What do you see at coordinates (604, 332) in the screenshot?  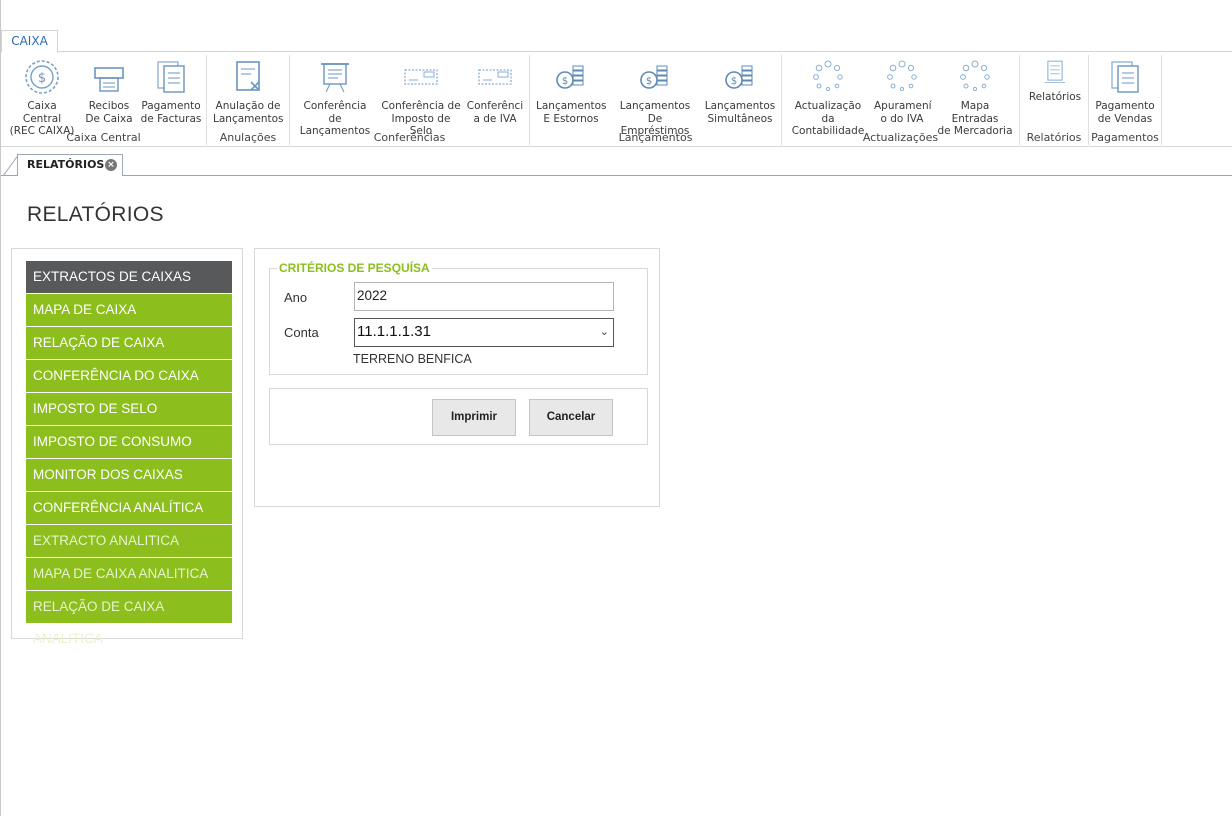 I see `chevron-down-icon: ⌄` at bounding box center [604, 332].